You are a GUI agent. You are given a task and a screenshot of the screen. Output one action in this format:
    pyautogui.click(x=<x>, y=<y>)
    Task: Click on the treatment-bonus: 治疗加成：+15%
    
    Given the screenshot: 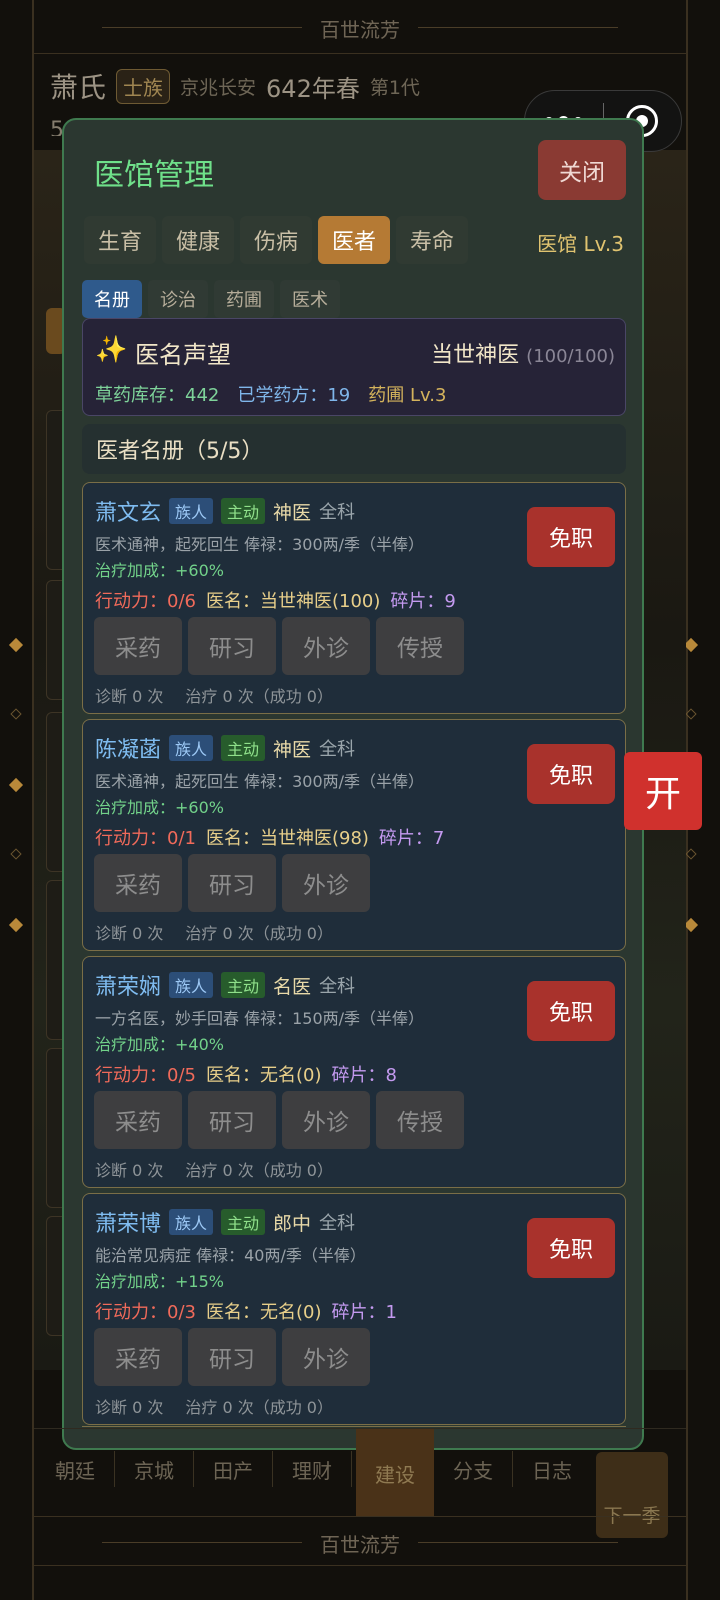 What is the action you would take?
    pyautogui.click(x=159, y=1281)
    